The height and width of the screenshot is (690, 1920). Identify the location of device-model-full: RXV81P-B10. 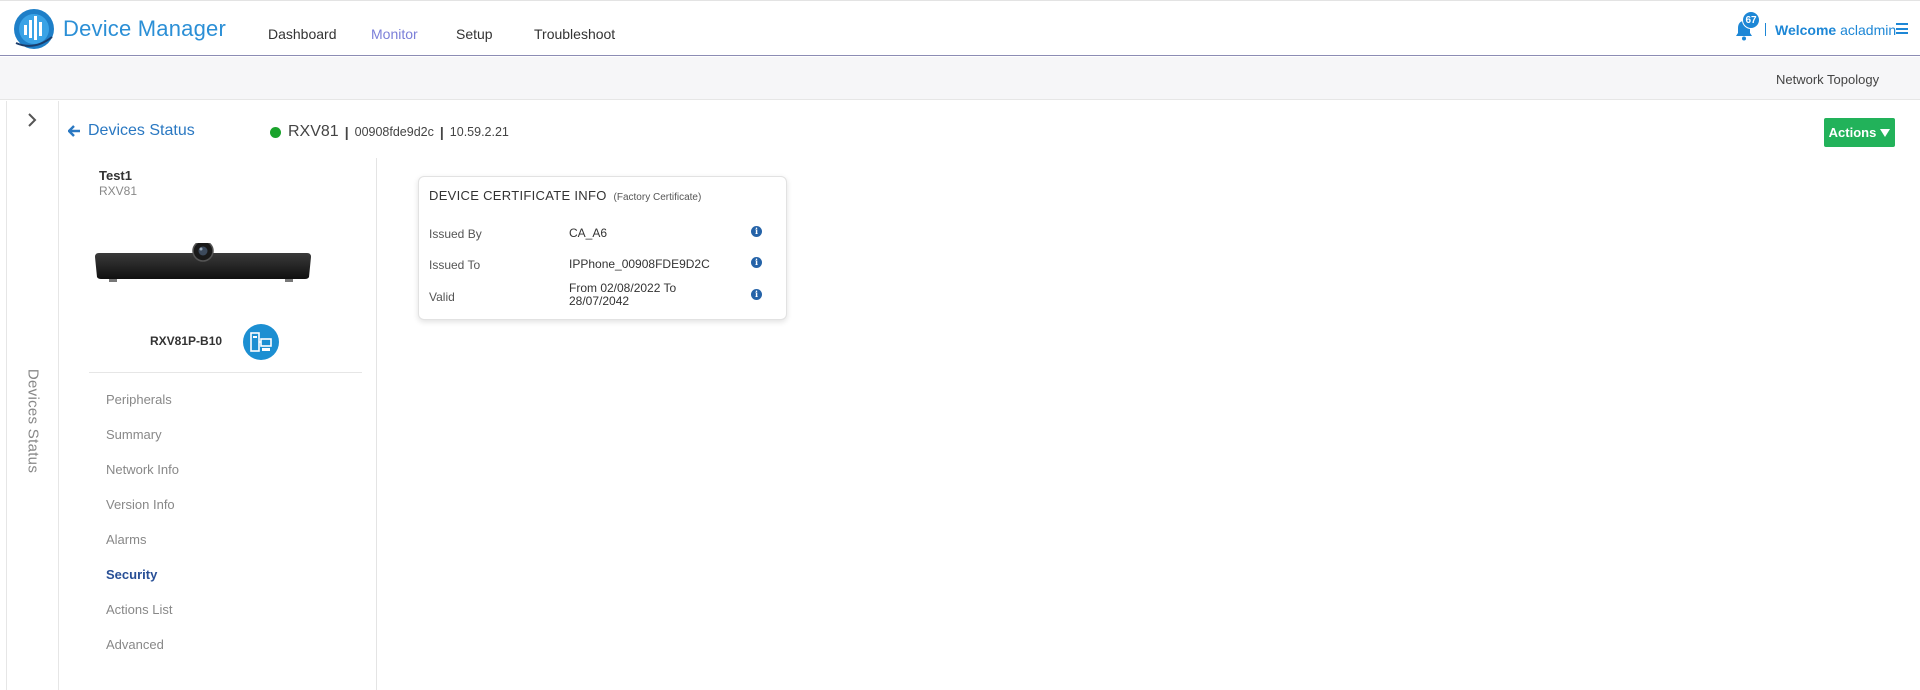
(186, 341).